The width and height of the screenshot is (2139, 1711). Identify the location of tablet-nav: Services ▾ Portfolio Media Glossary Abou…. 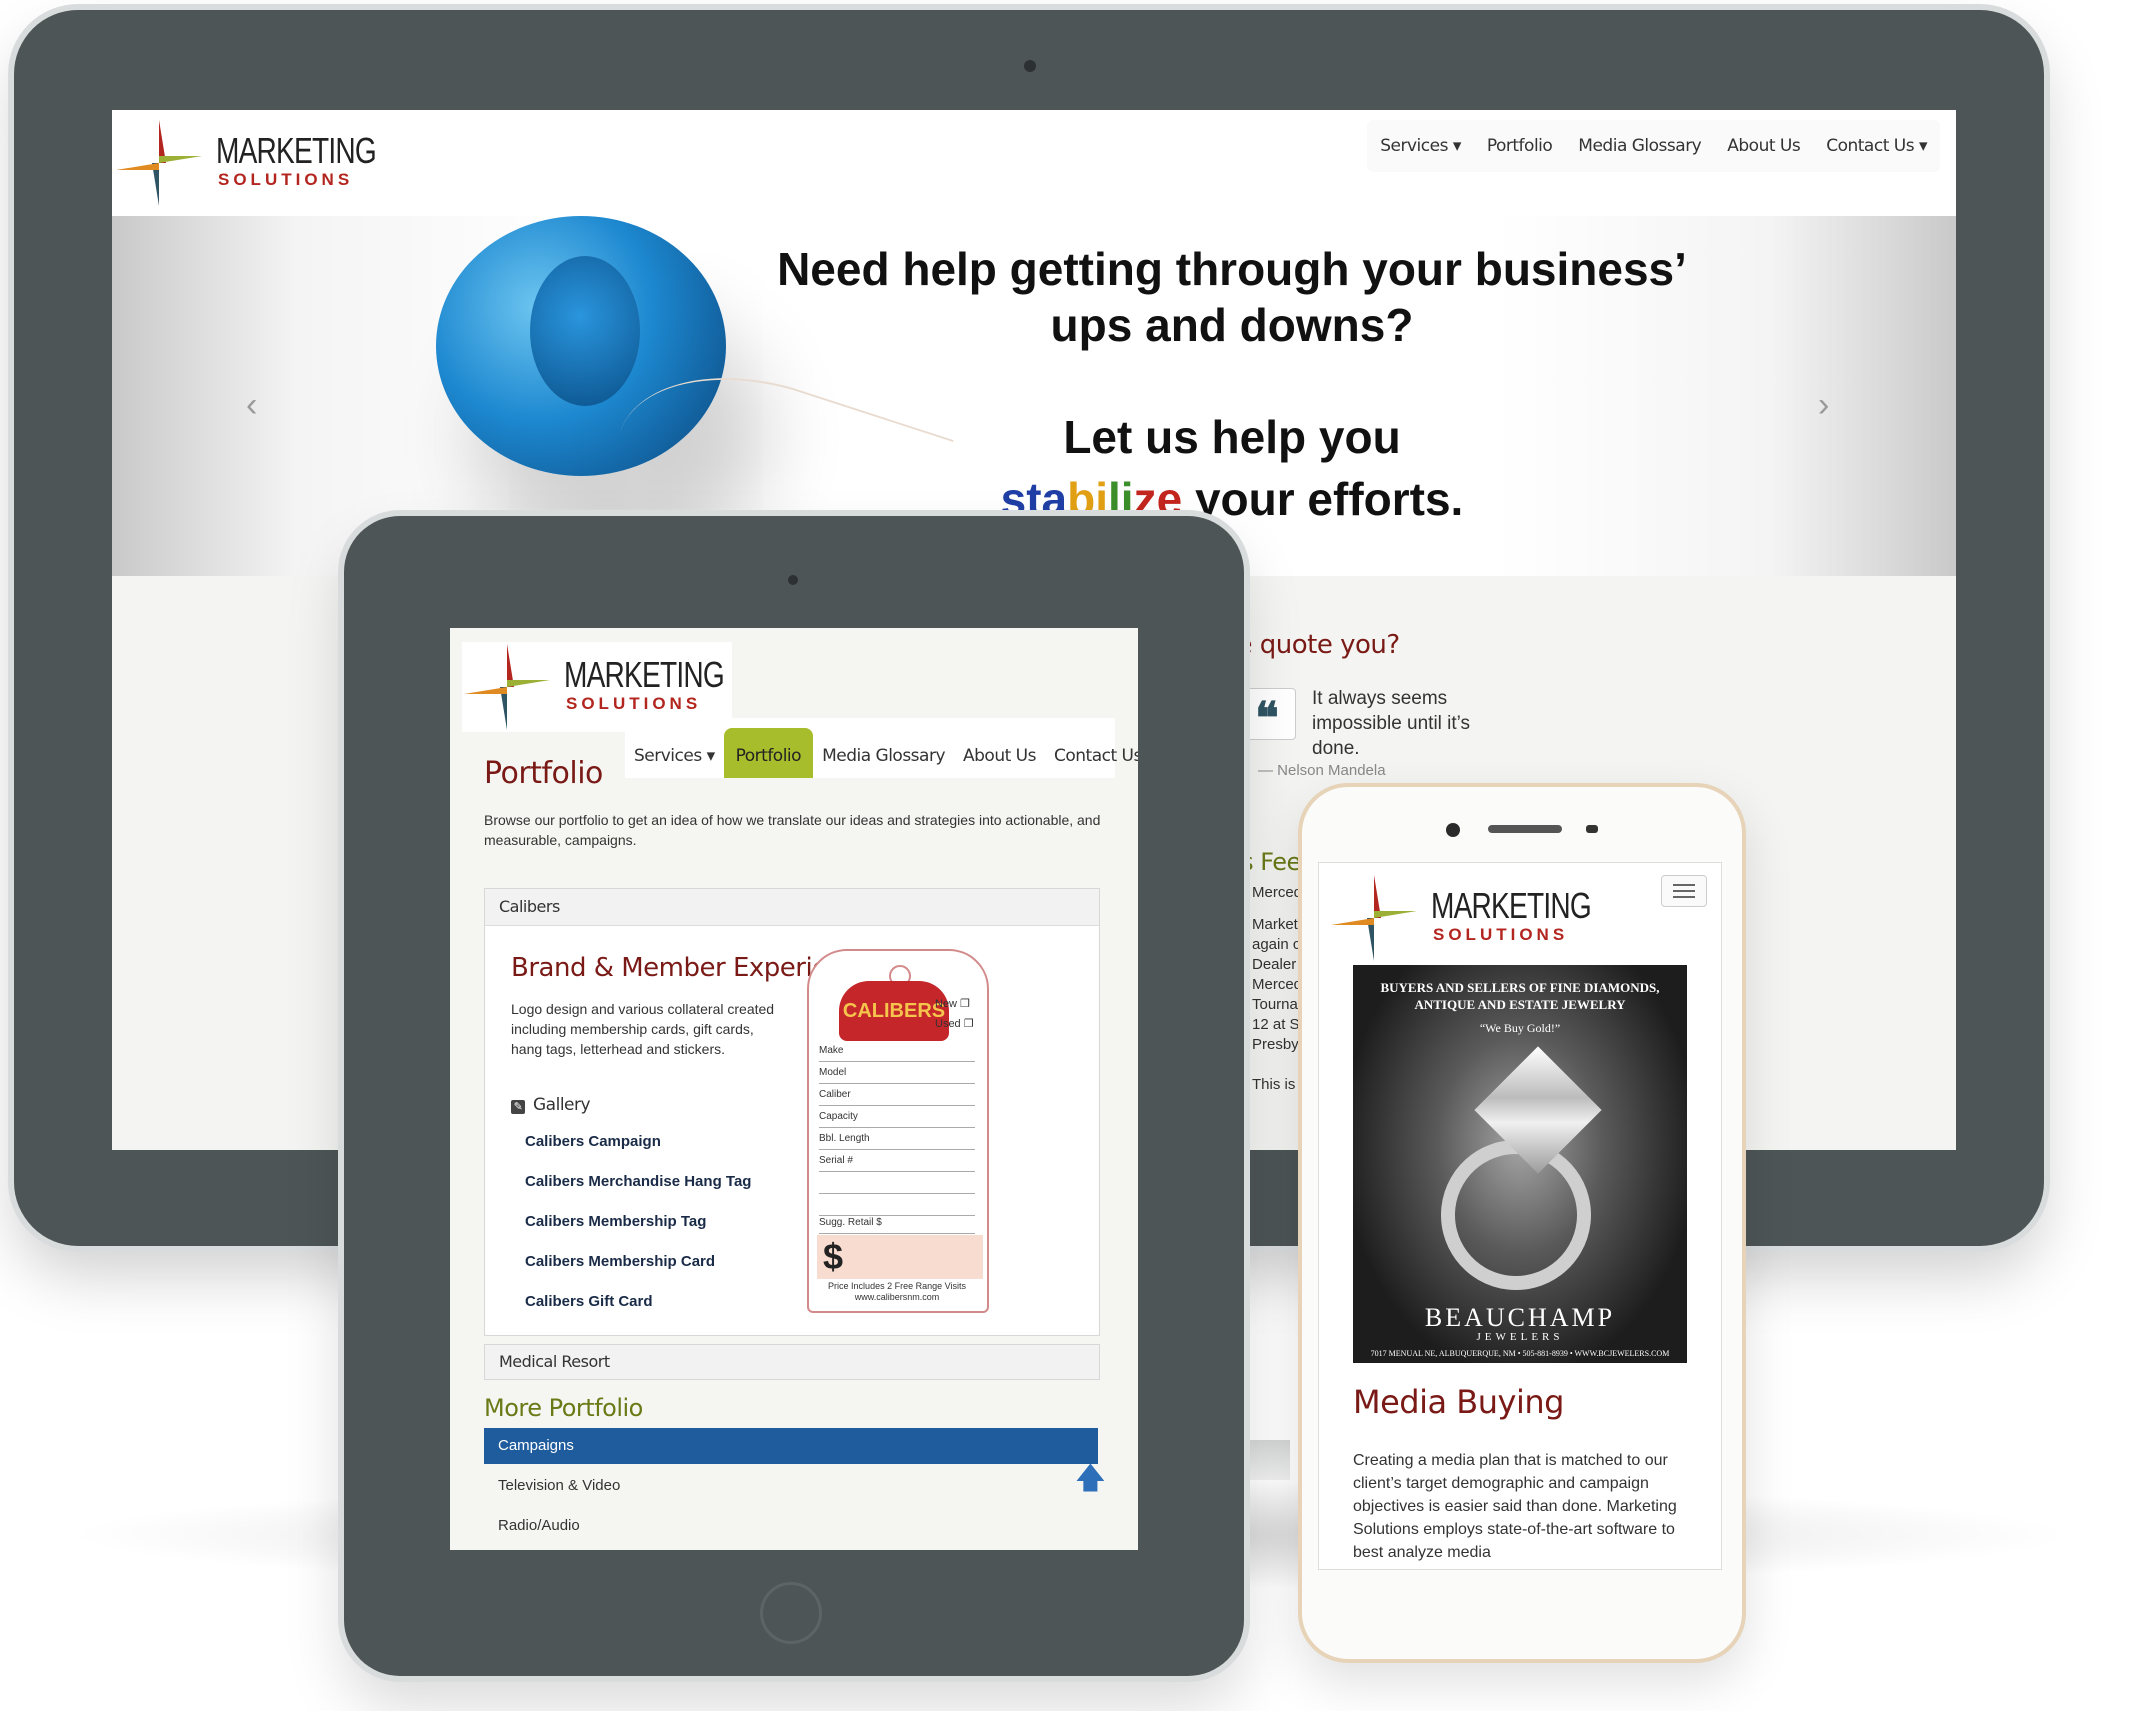
(881, 748).